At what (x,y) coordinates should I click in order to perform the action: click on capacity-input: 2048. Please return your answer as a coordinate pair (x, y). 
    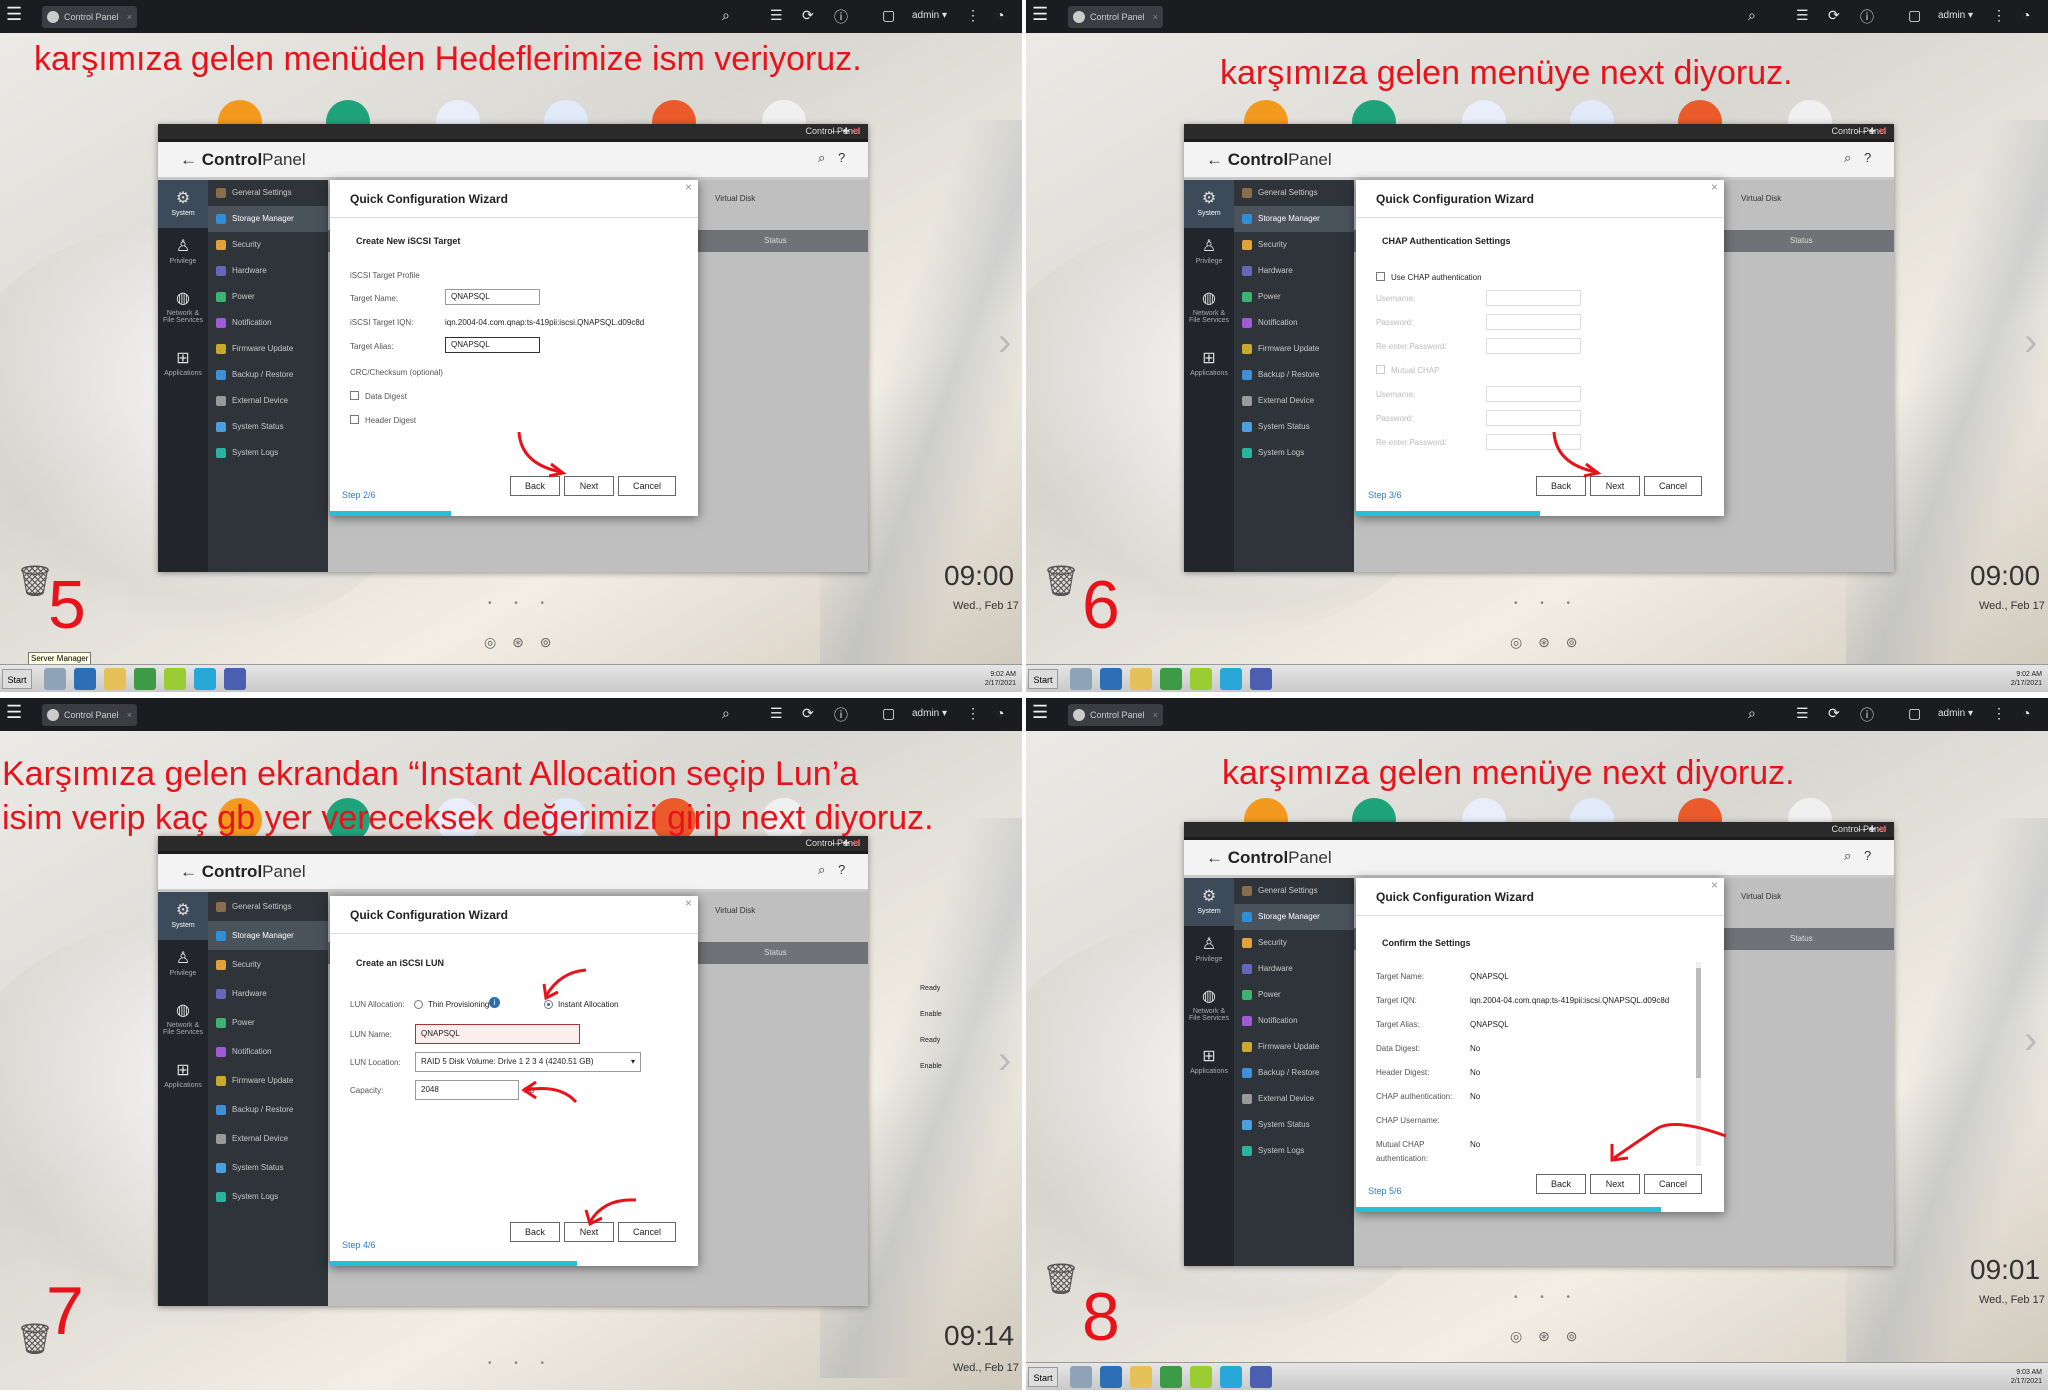
    Looking at the image, I should click on (467, 1090).